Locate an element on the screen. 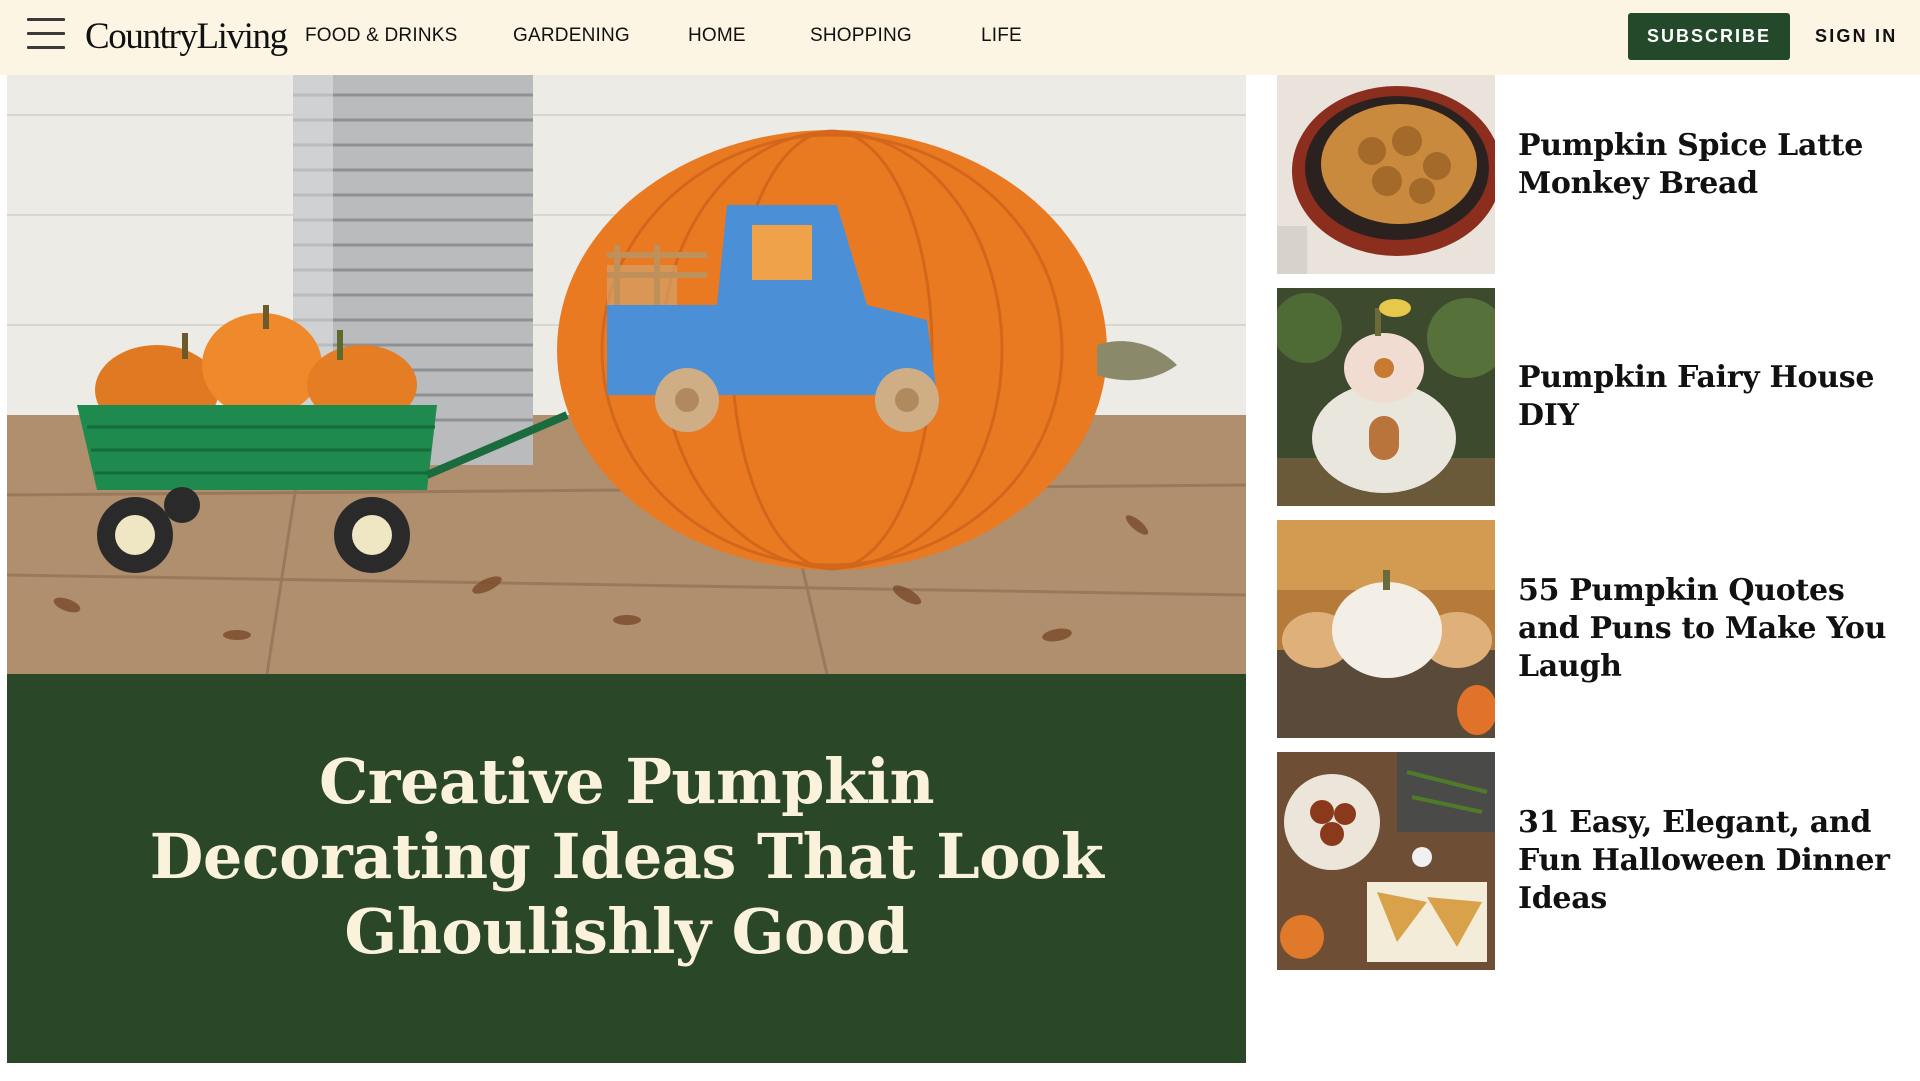 The height and width of the screenshot is (1081, 1920). thumbnail-halloween-dinner is located at coordinates (1386, 861).